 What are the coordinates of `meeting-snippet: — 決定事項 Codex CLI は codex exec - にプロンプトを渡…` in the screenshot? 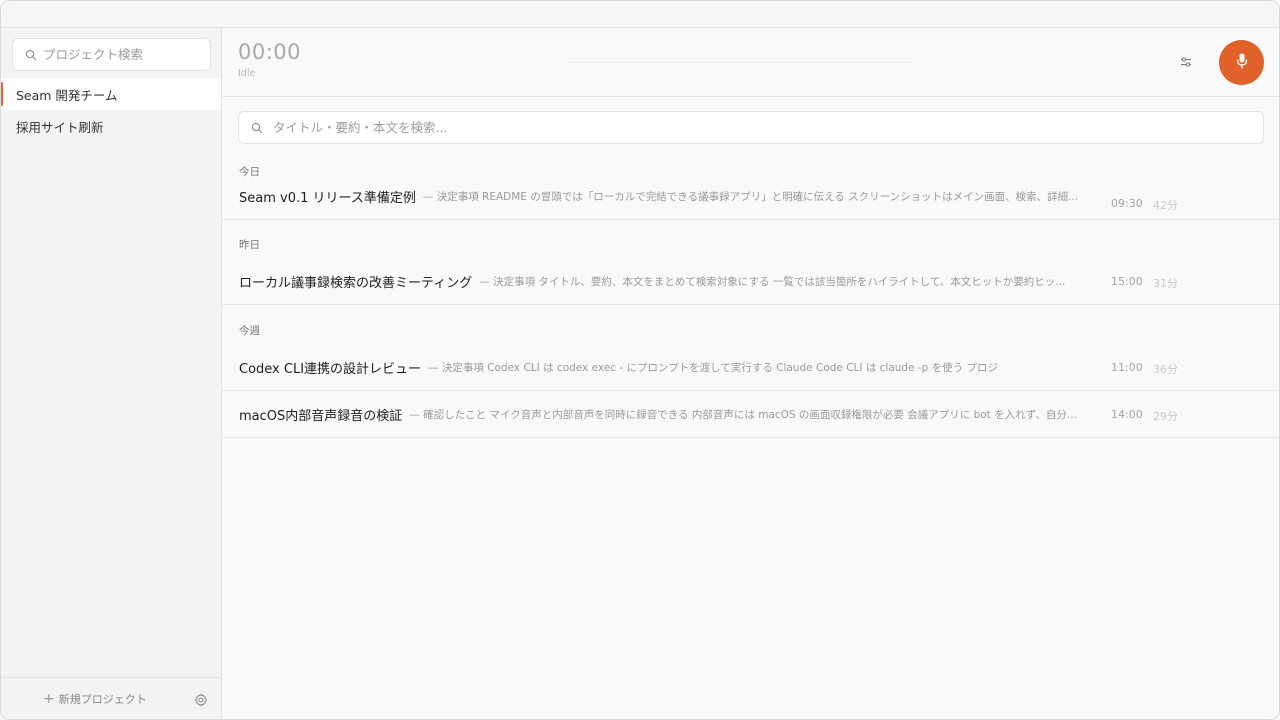 It's located at (713, 367).